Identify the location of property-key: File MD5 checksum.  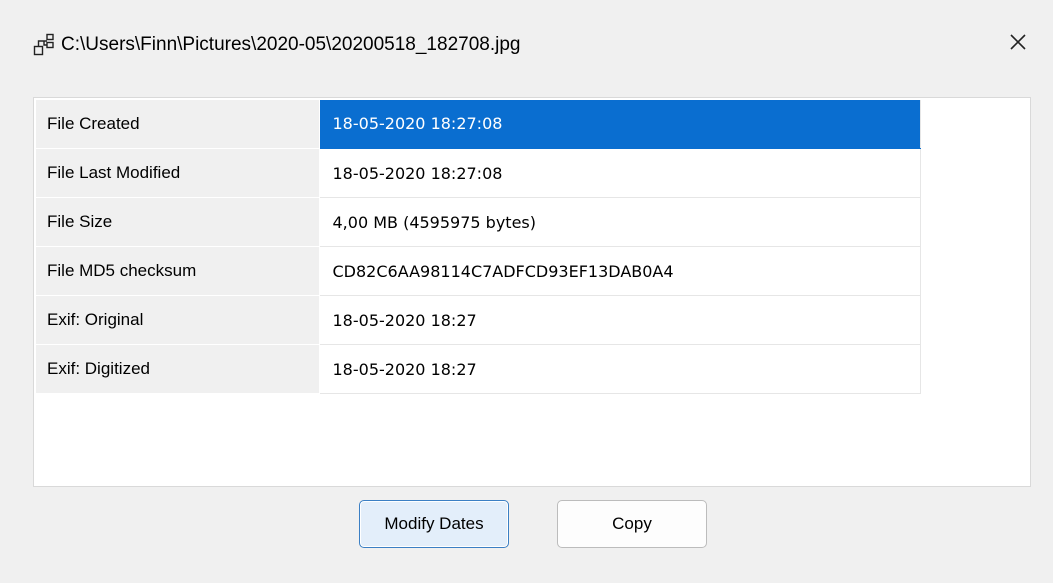
(178, 271).